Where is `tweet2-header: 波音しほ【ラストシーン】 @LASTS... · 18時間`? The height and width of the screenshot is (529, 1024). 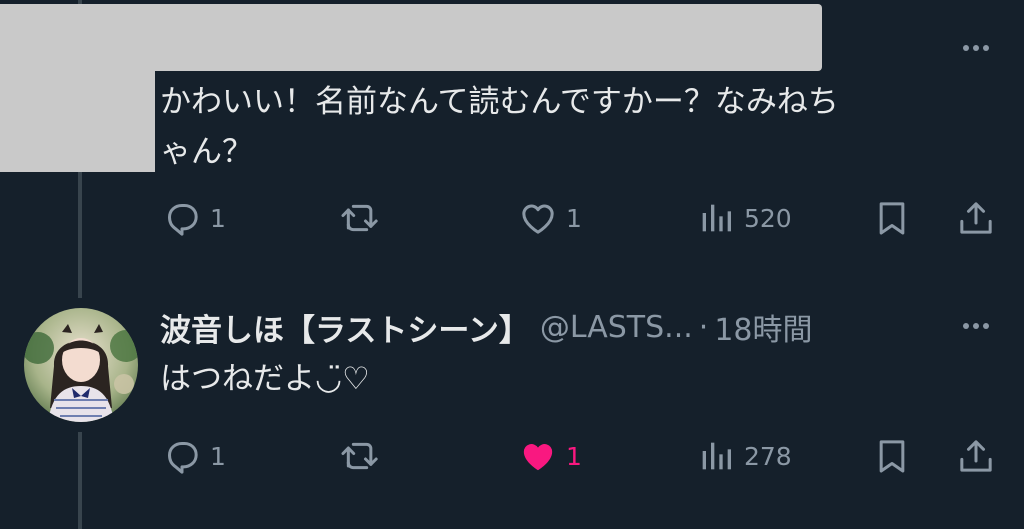
tweet2-header: 波音しほ【ラストシーン】 @LASTS... · 18時間 is located at coordinates (486, 327).